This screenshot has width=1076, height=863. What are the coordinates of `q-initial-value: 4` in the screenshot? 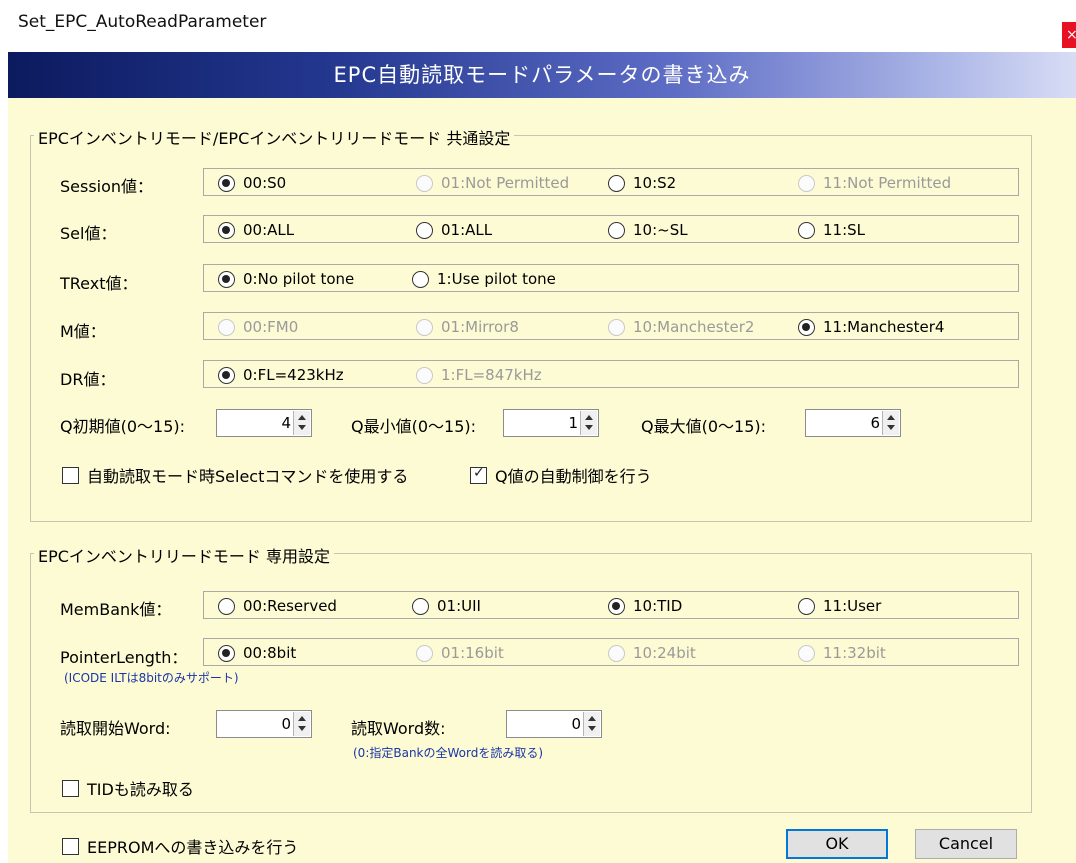 It's located at (286, 423).